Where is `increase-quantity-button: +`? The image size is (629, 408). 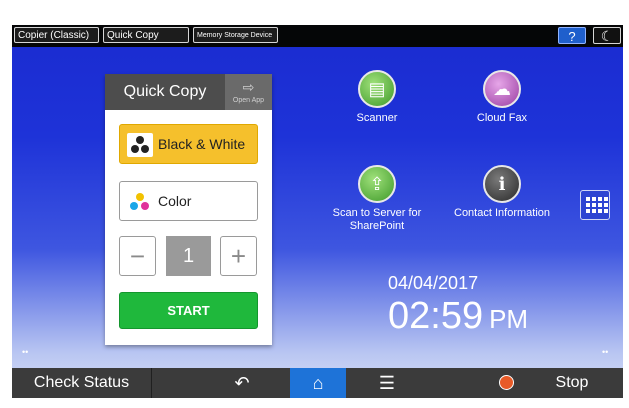 increase-quantity-button: + is located at coordinates (238, 256).